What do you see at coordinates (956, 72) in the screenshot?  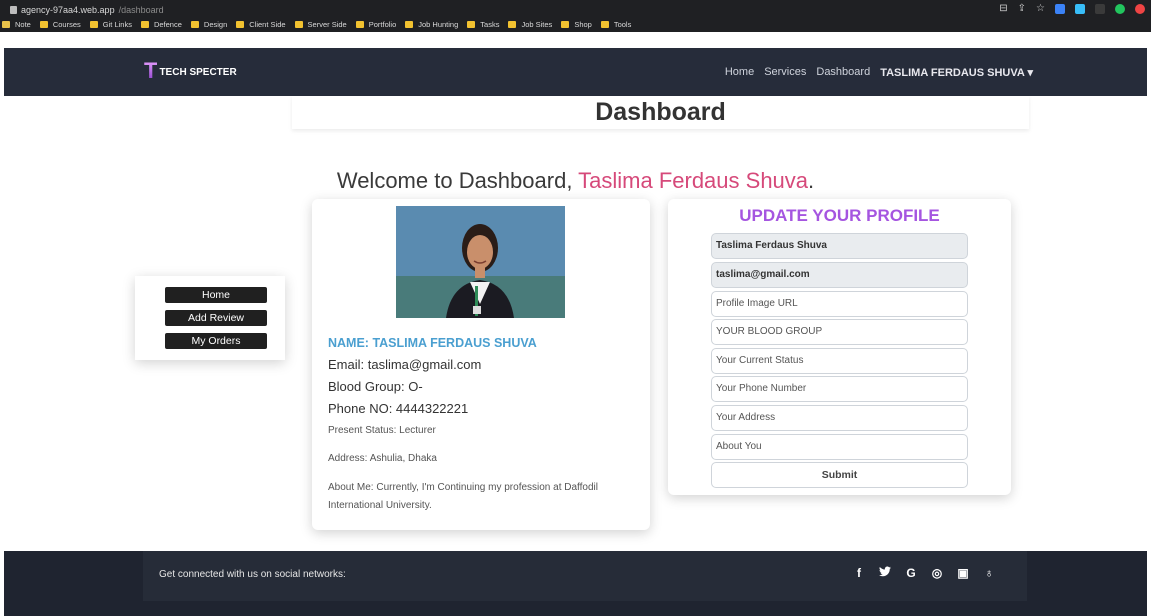 I see `user-menu-dropdown: TASLIMA FERDAUS SHUVA ▾` at bounding box center [956, 72].